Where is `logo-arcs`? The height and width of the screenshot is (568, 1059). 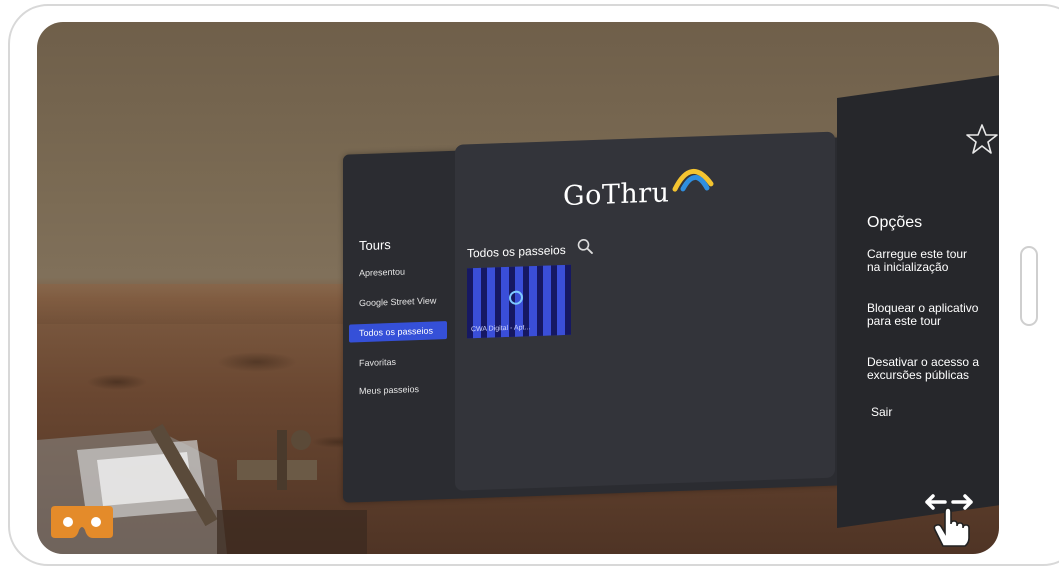
logo-arcs is located at coordinates (693, 180).